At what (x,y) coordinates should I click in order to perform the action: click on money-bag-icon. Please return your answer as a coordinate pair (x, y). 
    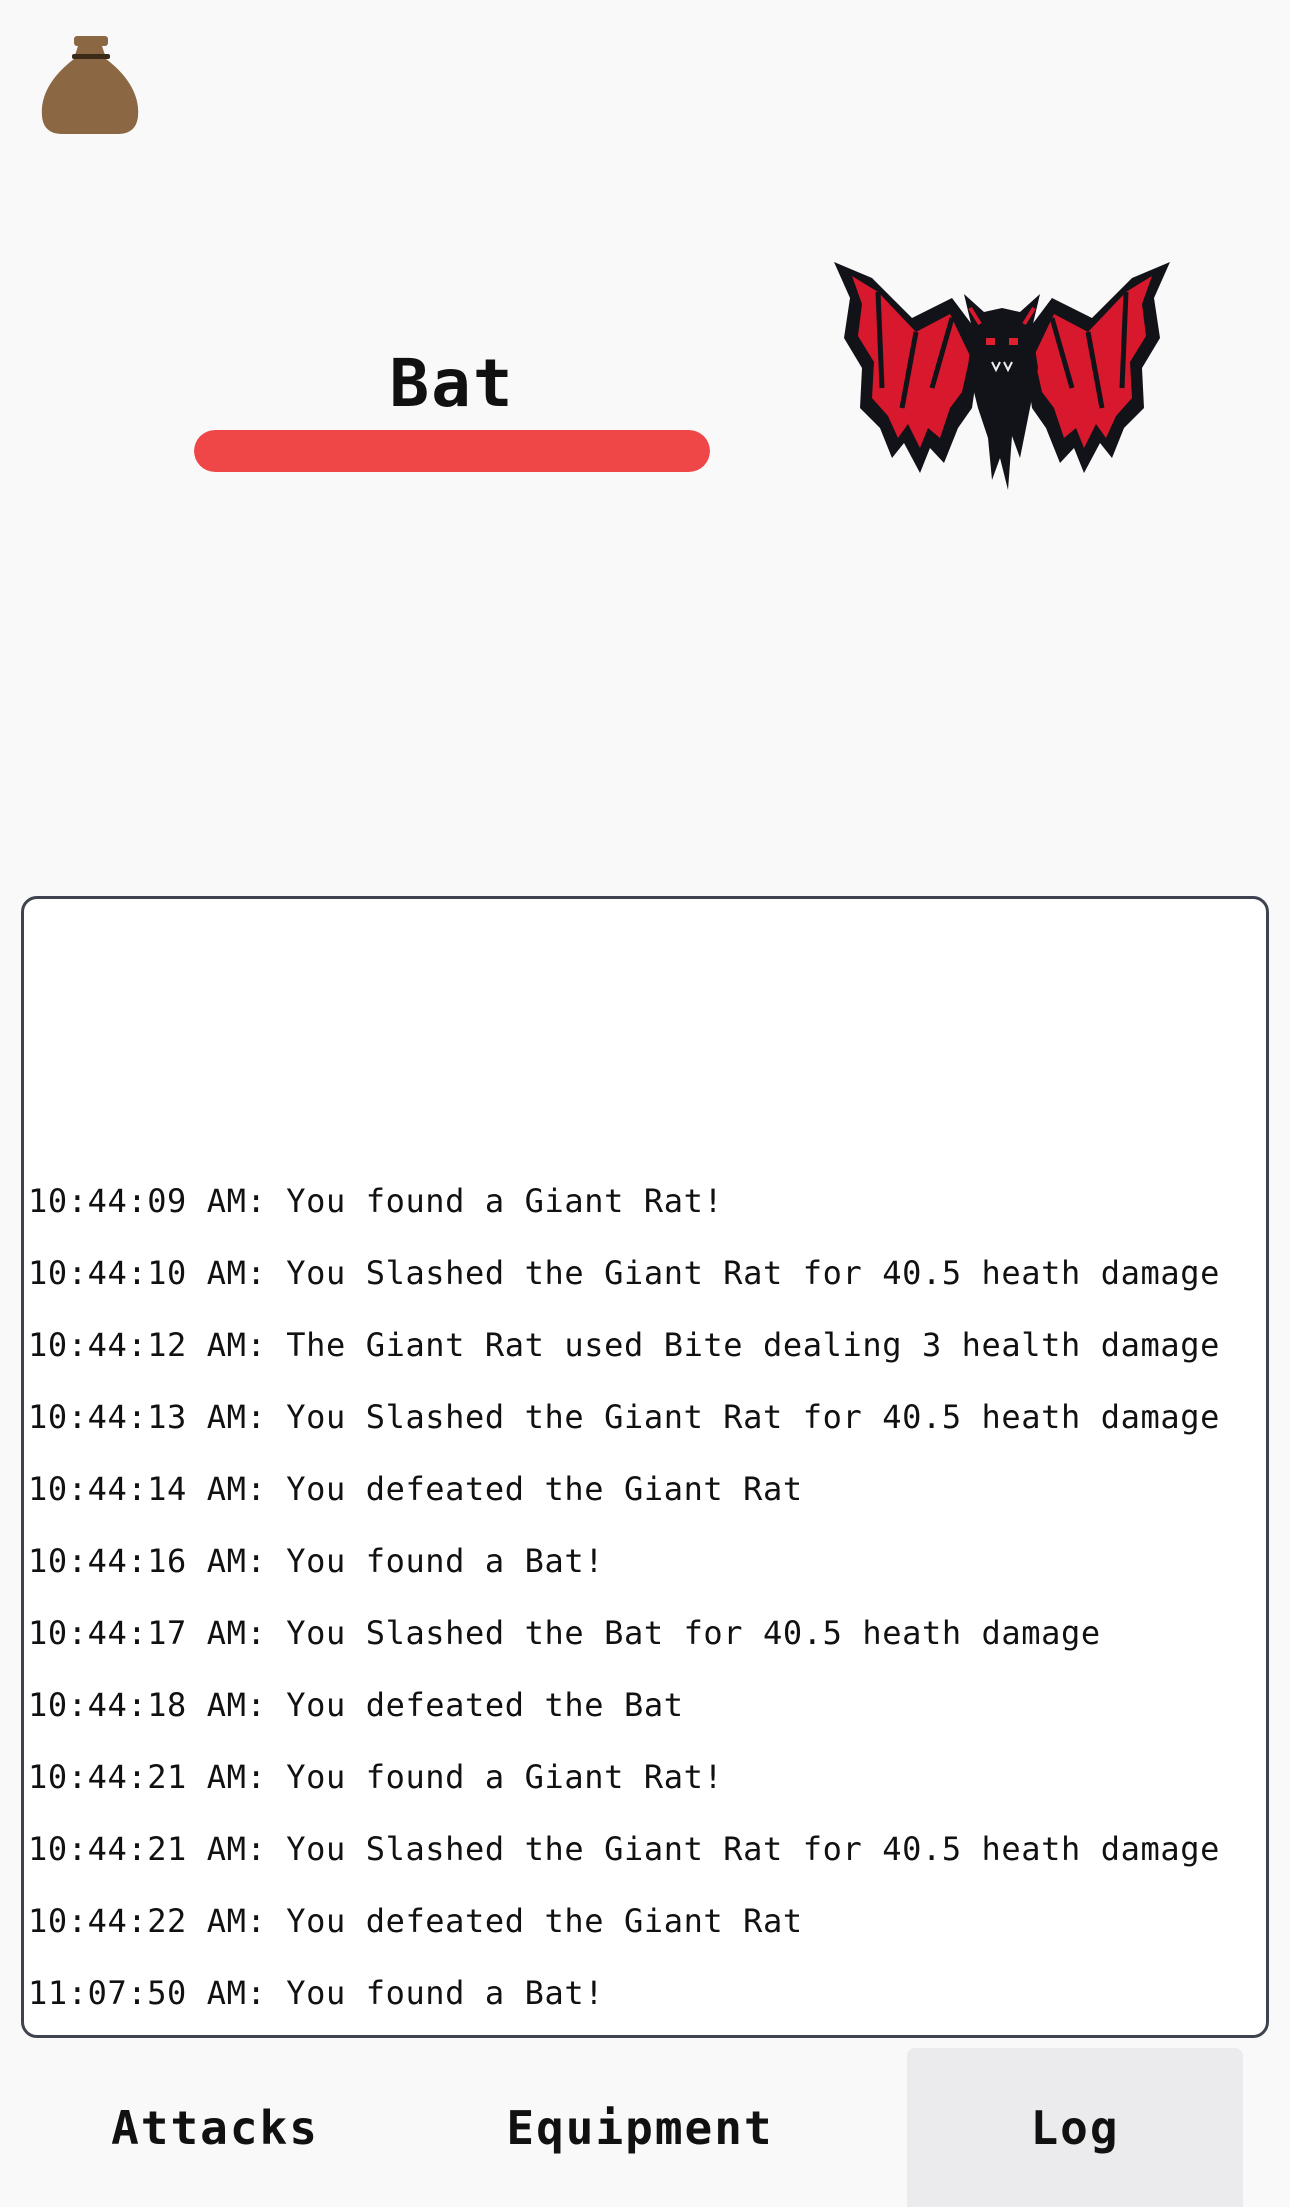
    Looking at the image, I should click on (90, 85).